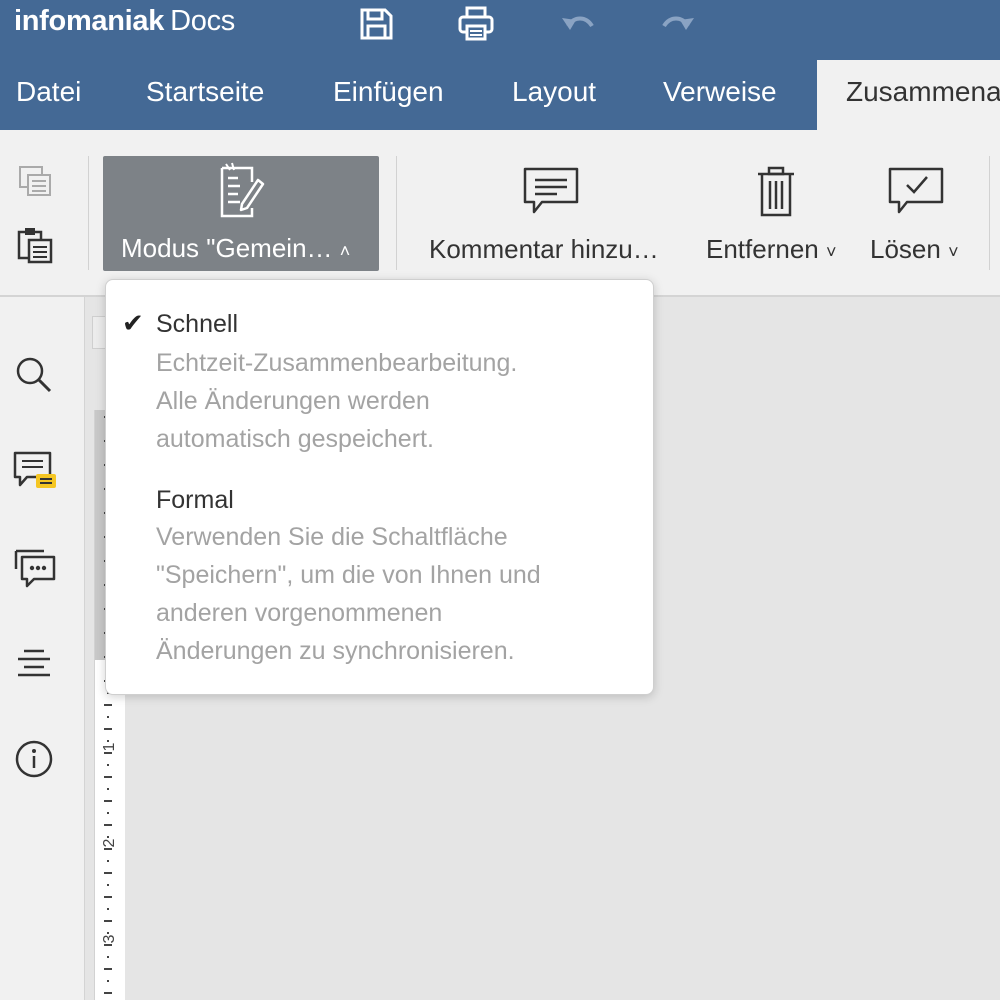 The height and width of the screenshot is (1000, 1000). Describe the element at coordinates (578, 24) in the screenshot. I see `undo-icon` at that location.